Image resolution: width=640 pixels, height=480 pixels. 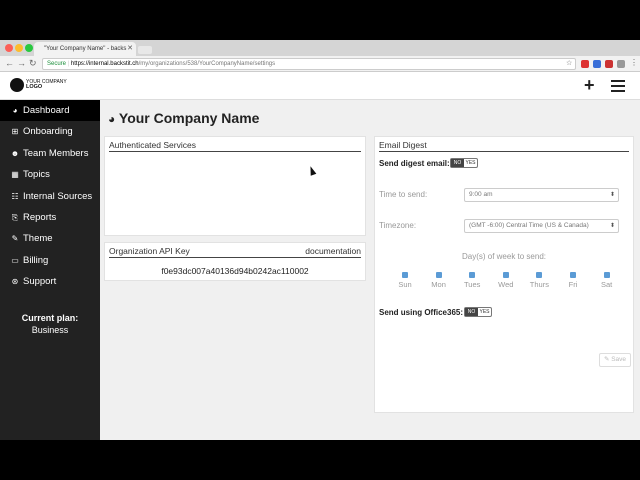 I want to click on api-key-value: f0e93dc007a40136d94b0242ac110002, so click(x=235, y=271).